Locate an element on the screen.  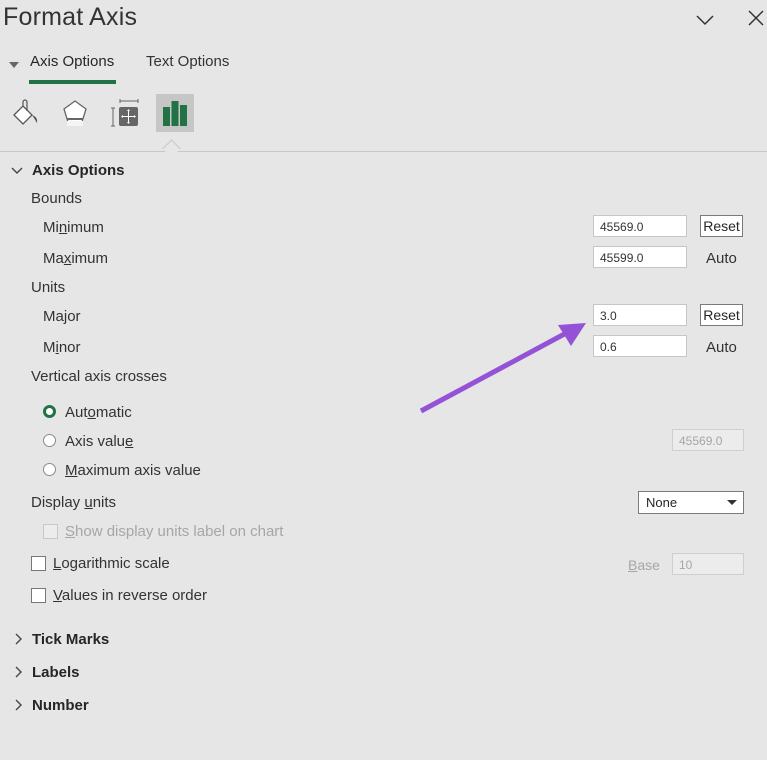
minor-units-field: 0.6 is located at coordinates (640, 346).